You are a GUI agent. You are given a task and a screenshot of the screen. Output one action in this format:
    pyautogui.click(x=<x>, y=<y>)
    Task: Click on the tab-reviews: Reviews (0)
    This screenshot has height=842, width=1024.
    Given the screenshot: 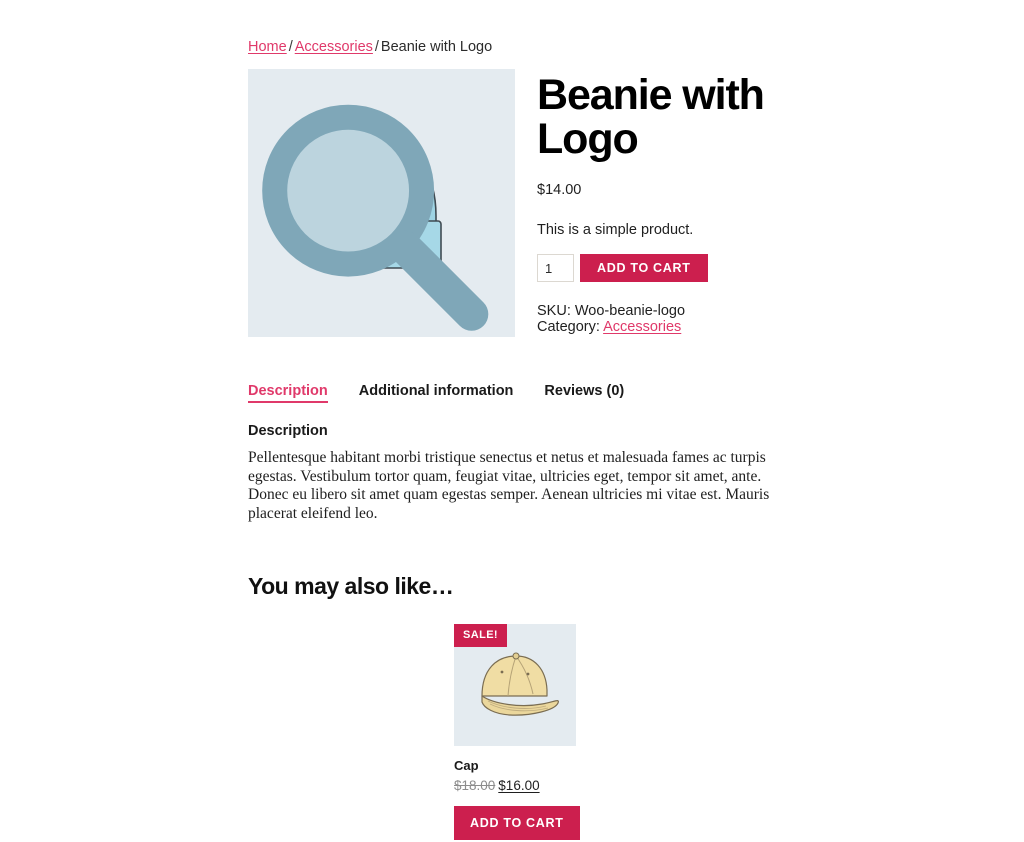 What is the action you would take?
    pyautogui.click(x=584, y=393)
    